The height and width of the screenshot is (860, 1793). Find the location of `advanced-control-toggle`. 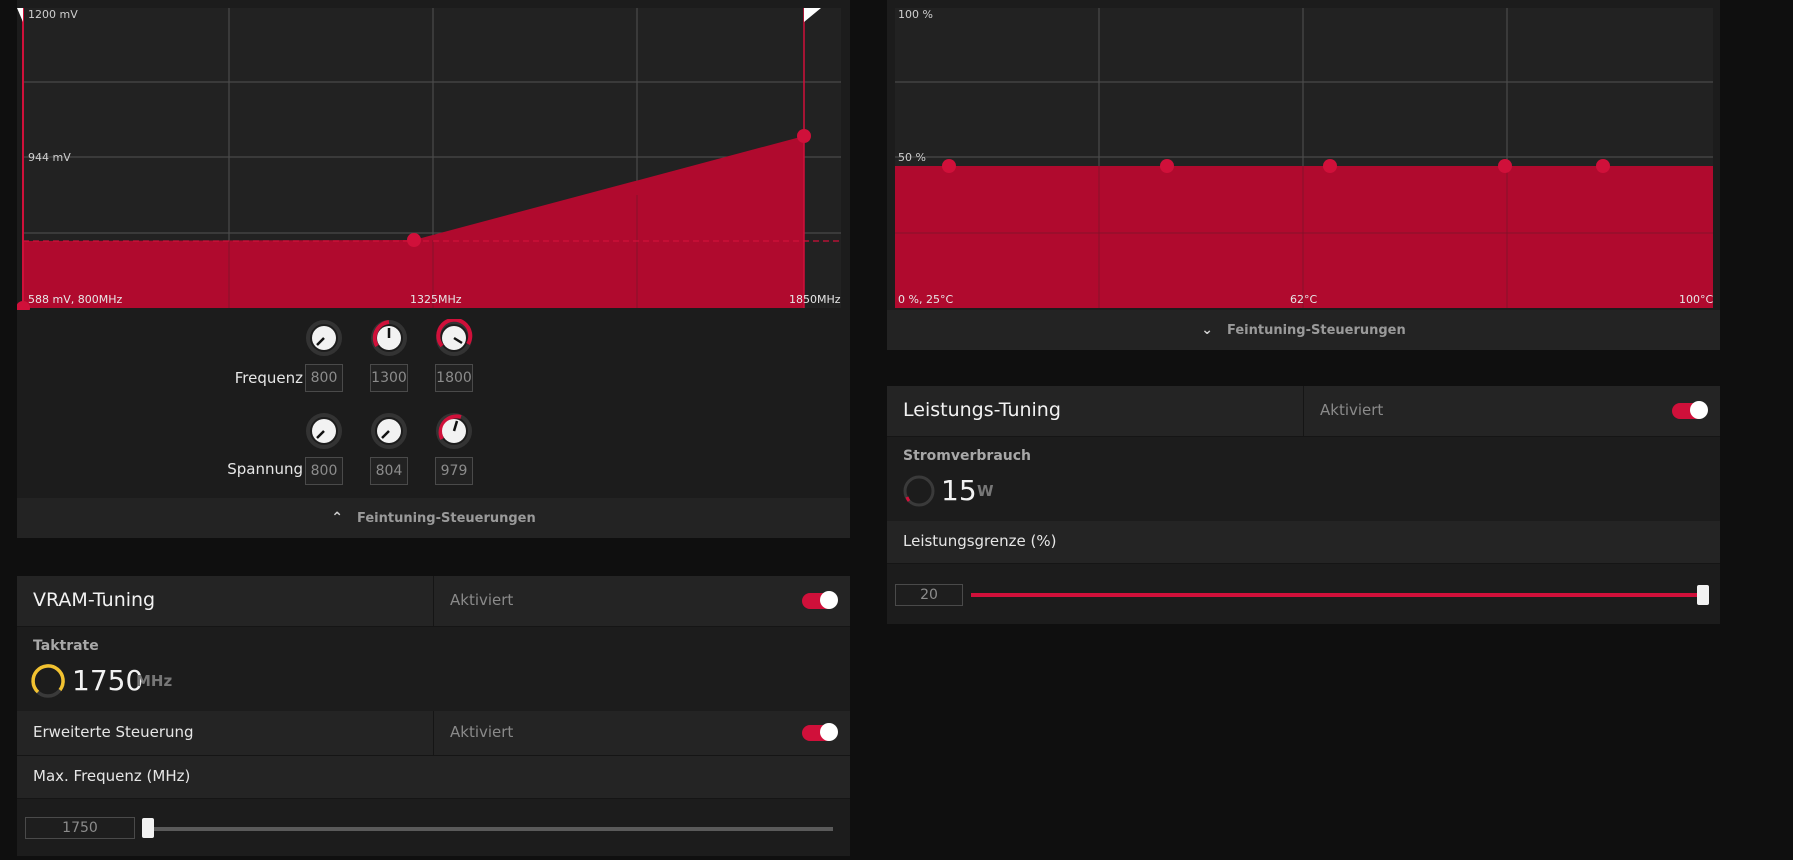

advanced-control-toggle is located at coordinates (820, 732).